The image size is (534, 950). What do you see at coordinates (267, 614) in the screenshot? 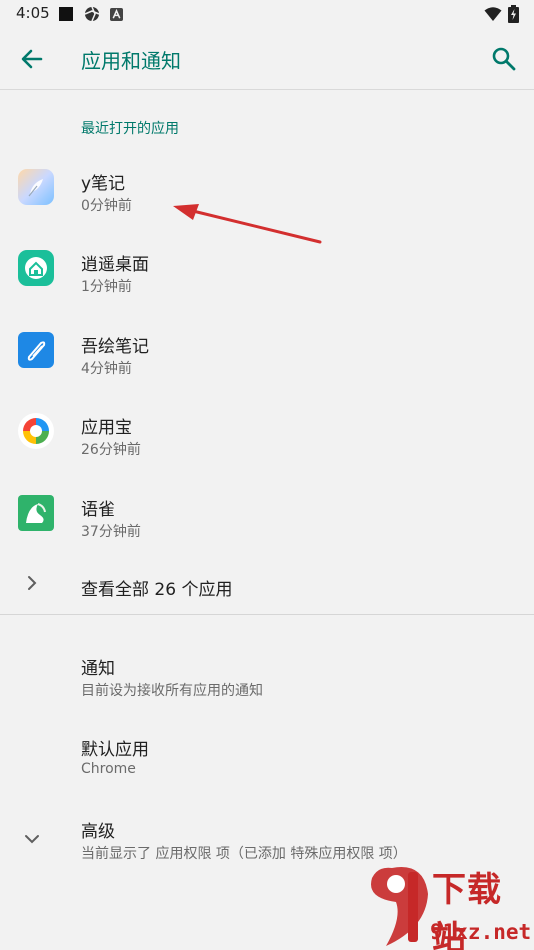
I see `section-divider` at bounding box center [267, 614].